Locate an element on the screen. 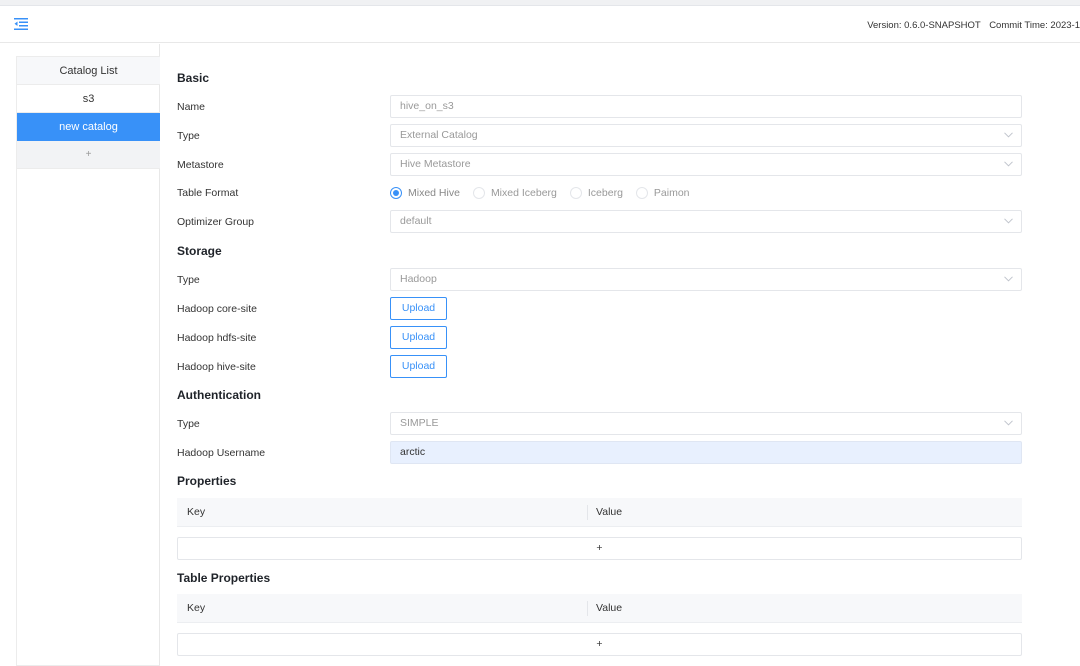  radio-mixed-iceberg: Mixed Iceberg is located at coordinates (514, 193).